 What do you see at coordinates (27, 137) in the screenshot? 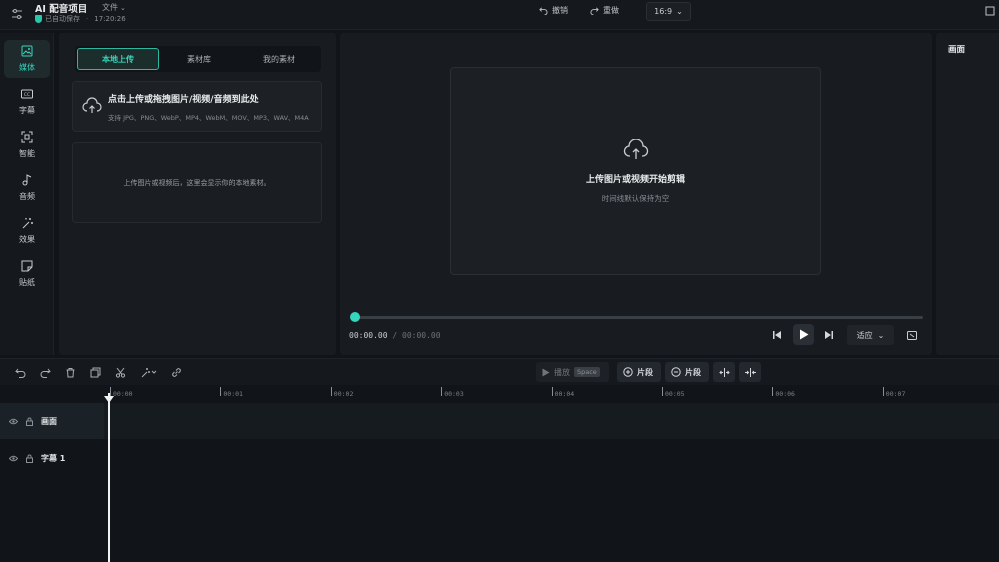
I see `smart-scan-icon` at bounding box center [27, 137].